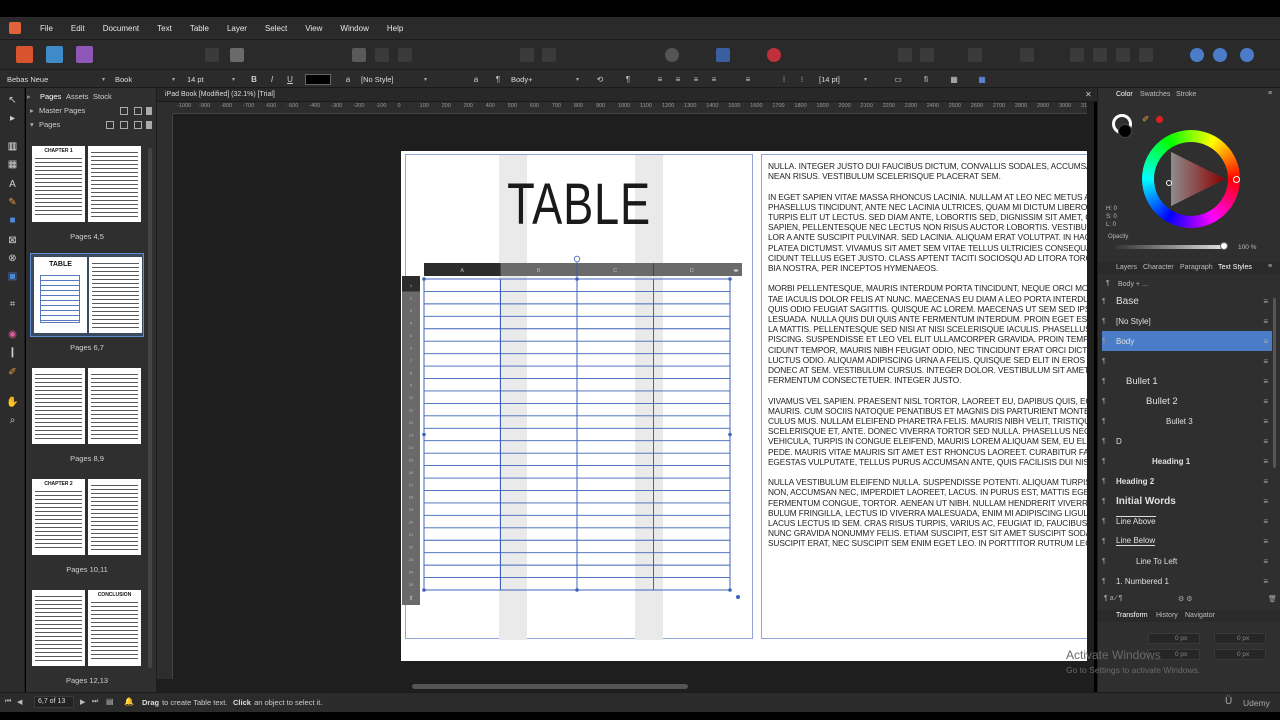 This screenshot has height=720, width=1280. What do you see at coordinates (1088, 94) in the screenshot?
I see `close-document-icon: ✕` at bounding box center [1088, 94].